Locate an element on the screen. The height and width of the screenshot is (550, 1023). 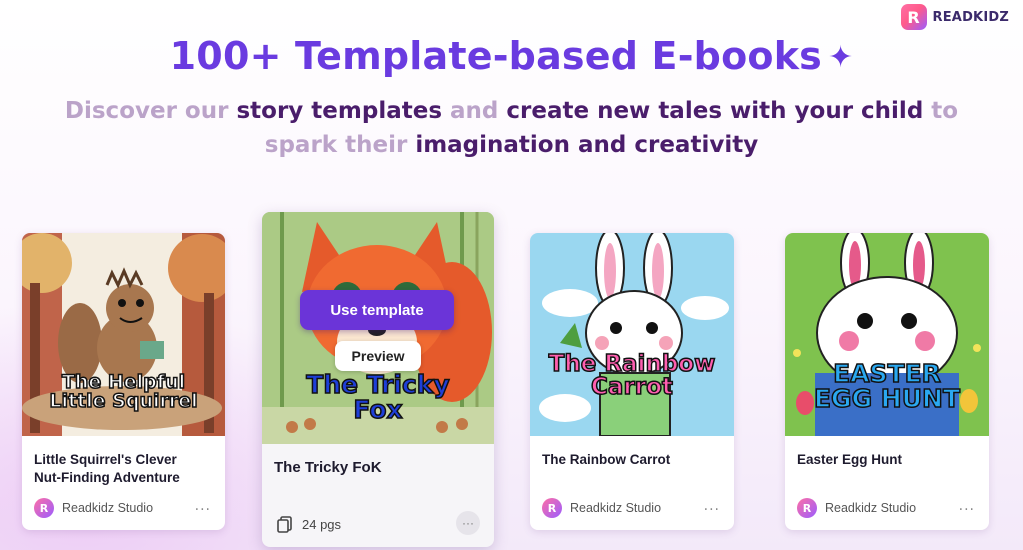
cover-title: Fox is located at coordinates (378, 409).